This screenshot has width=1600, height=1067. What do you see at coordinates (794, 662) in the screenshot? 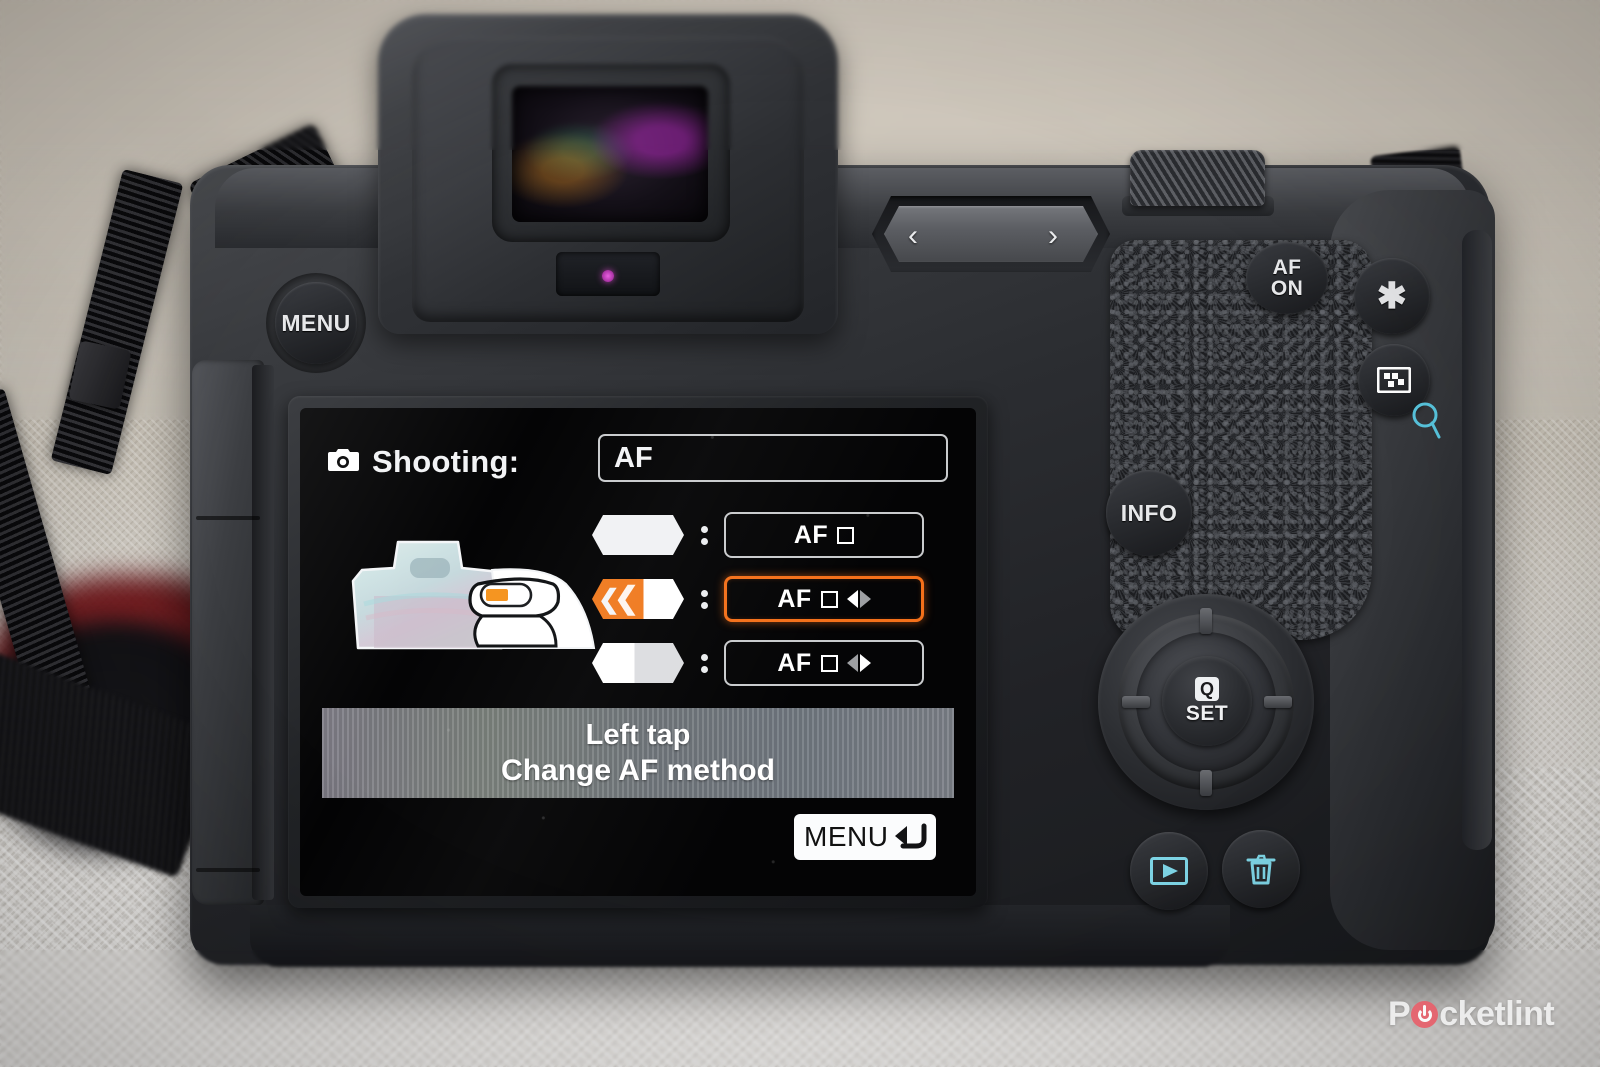
I see `af-option-3-label: AF` at bounding box center [794, 662].